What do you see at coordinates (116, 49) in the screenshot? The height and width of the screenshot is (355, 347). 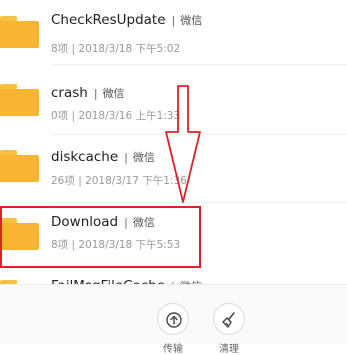 I see `file-meta: 8项 | 2018/3/18 下午5:02` at bounding box center [116, 49].